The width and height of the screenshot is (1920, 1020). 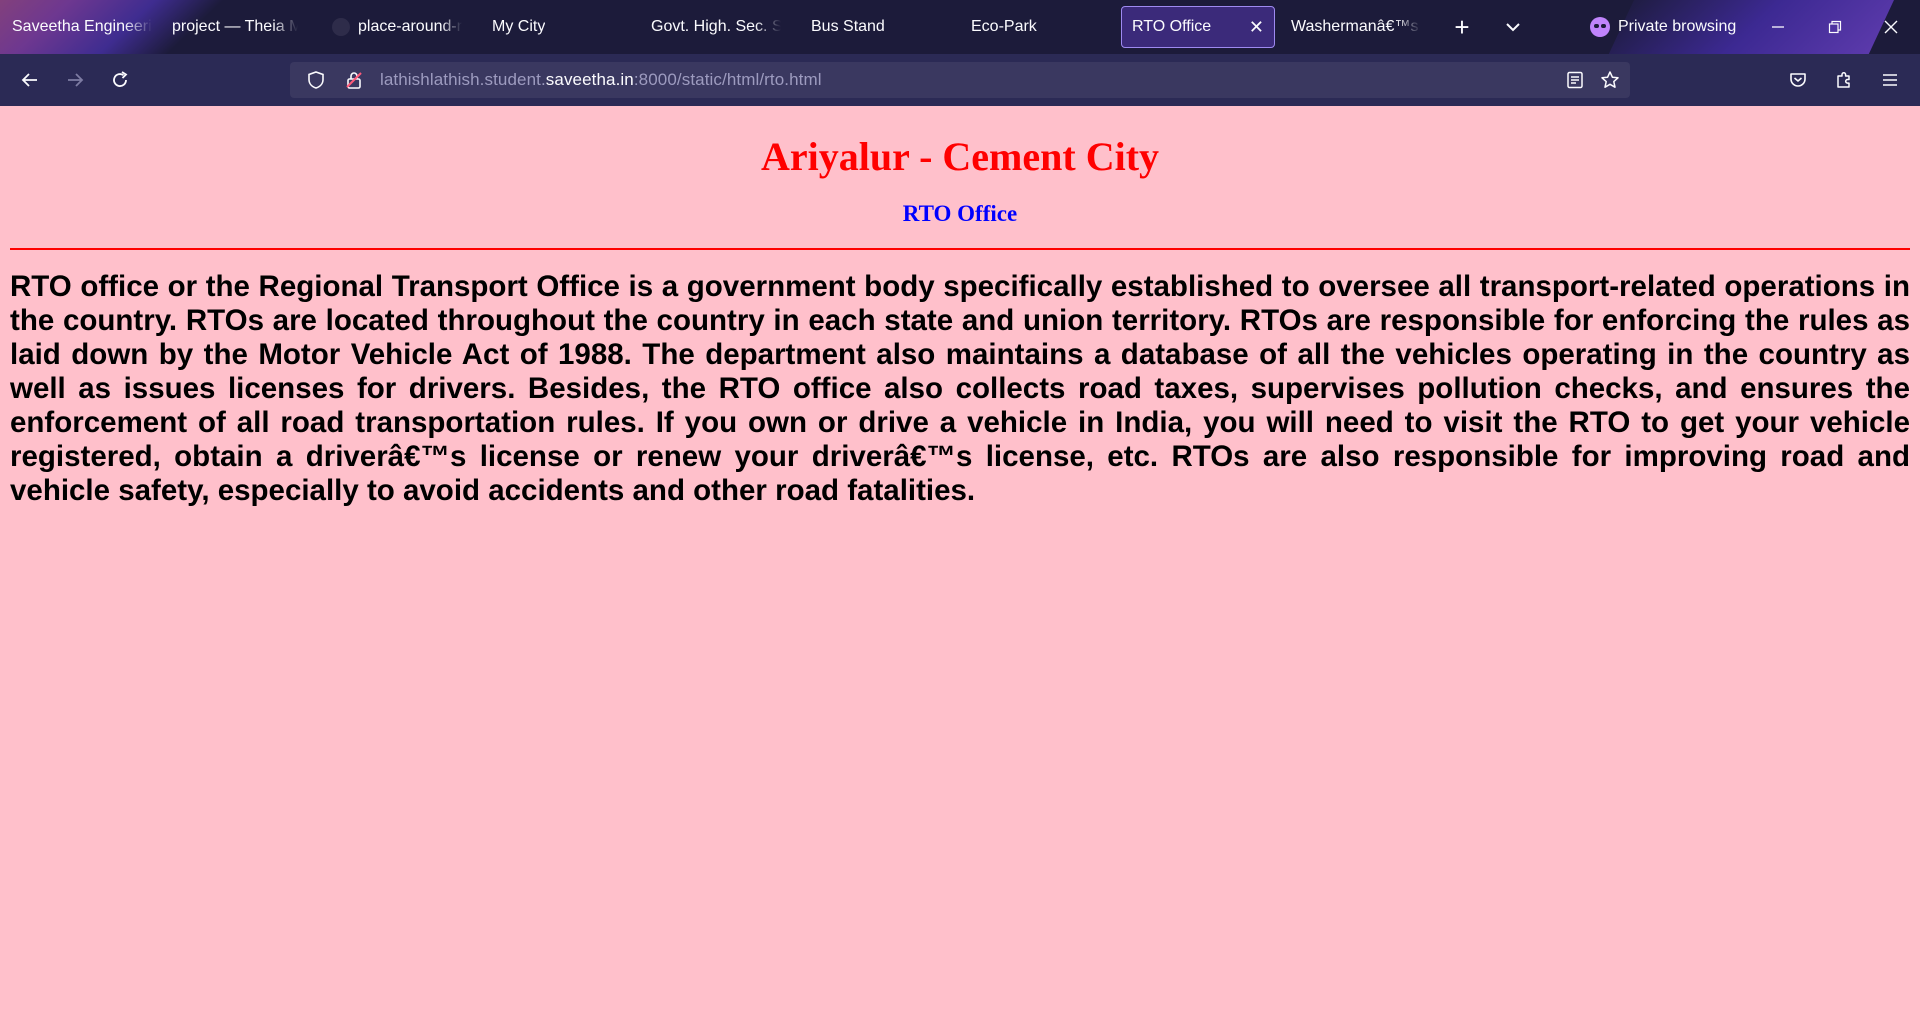 I want to click on url-prefix: lathishlathish.student., so click(x=463, y=79).